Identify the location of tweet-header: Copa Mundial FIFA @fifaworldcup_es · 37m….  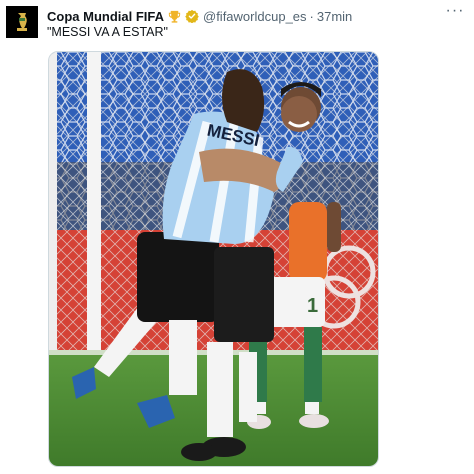
(255, 16).